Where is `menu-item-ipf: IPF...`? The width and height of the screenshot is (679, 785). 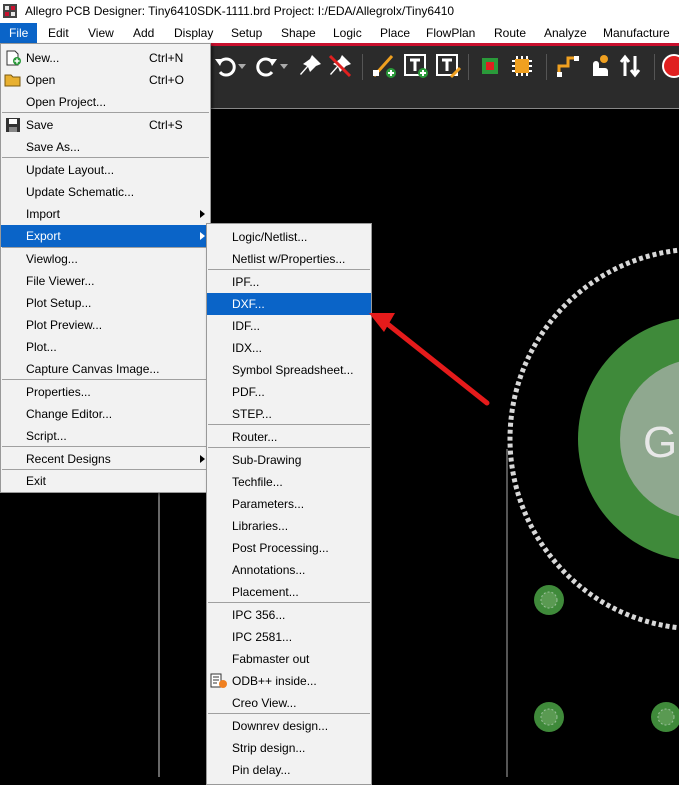
menu-item-ipf: IPF... is located at coordinates (289, 282).